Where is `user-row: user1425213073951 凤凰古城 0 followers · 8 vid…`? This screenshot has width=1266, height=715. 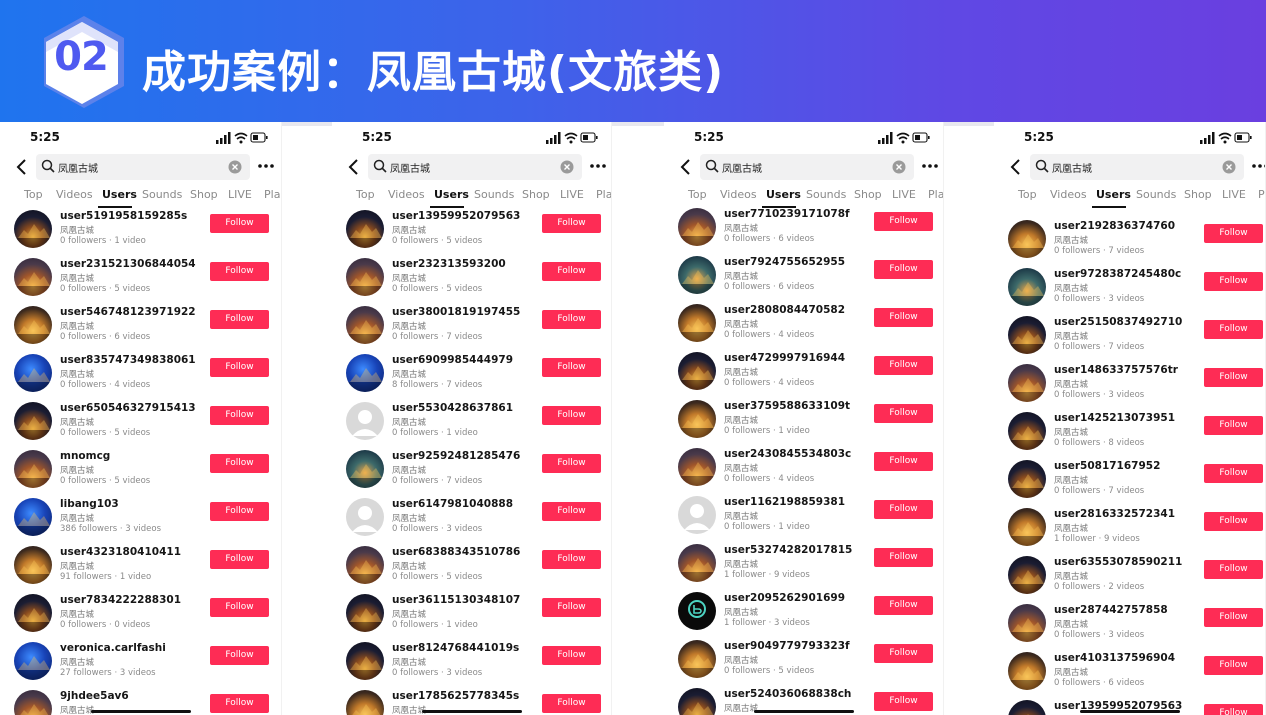
user-row: user1425213073951 凤凰古城 0 followers · 8 vid… is located at coordinates (1130, 436).